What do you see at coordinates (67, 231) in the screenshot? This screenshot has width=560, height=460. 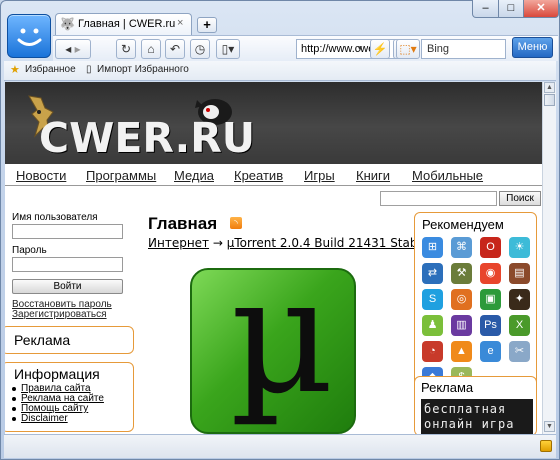 I see `username-field` at bounding box center [67, 231].